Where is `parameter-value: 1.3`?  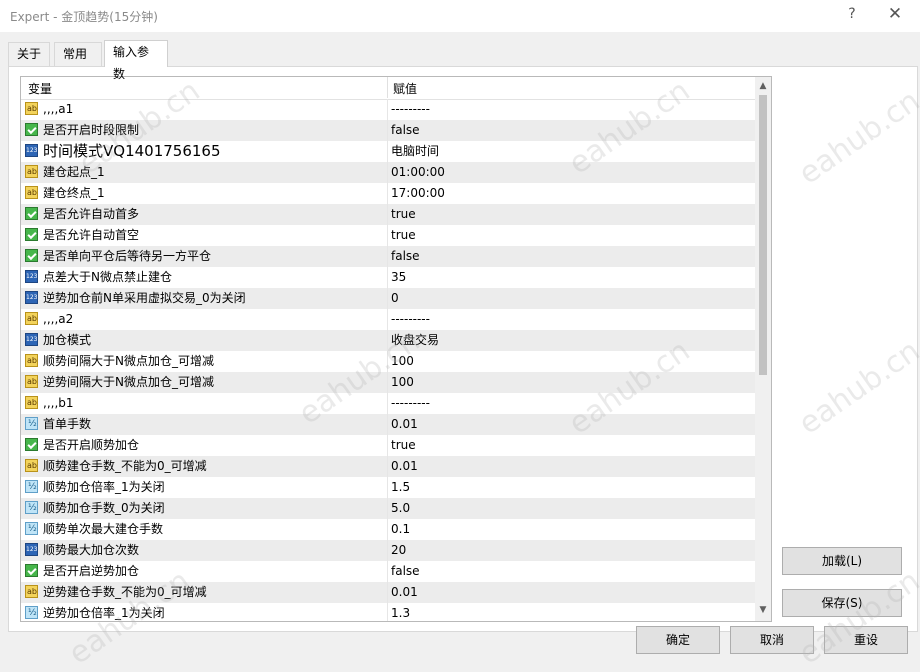
parameter-value: 1.3 is located at coordinates (400, 612).